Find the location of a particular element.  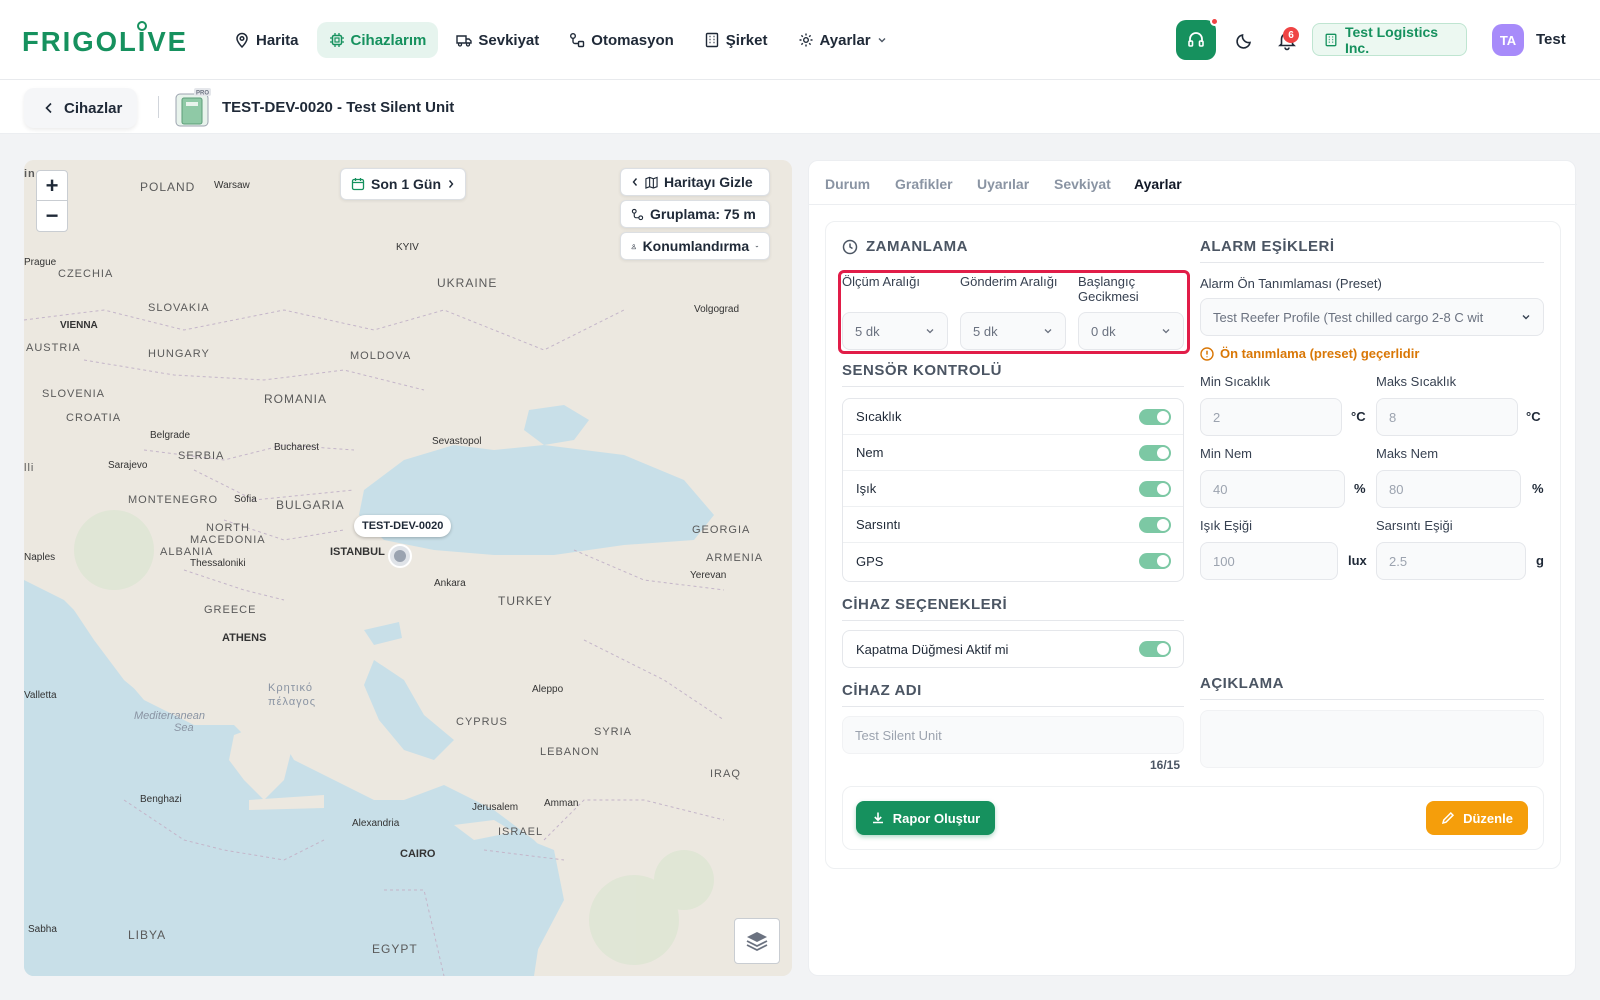

nav-ayarlar: Ayarlar is located at coordinates (842, 40).